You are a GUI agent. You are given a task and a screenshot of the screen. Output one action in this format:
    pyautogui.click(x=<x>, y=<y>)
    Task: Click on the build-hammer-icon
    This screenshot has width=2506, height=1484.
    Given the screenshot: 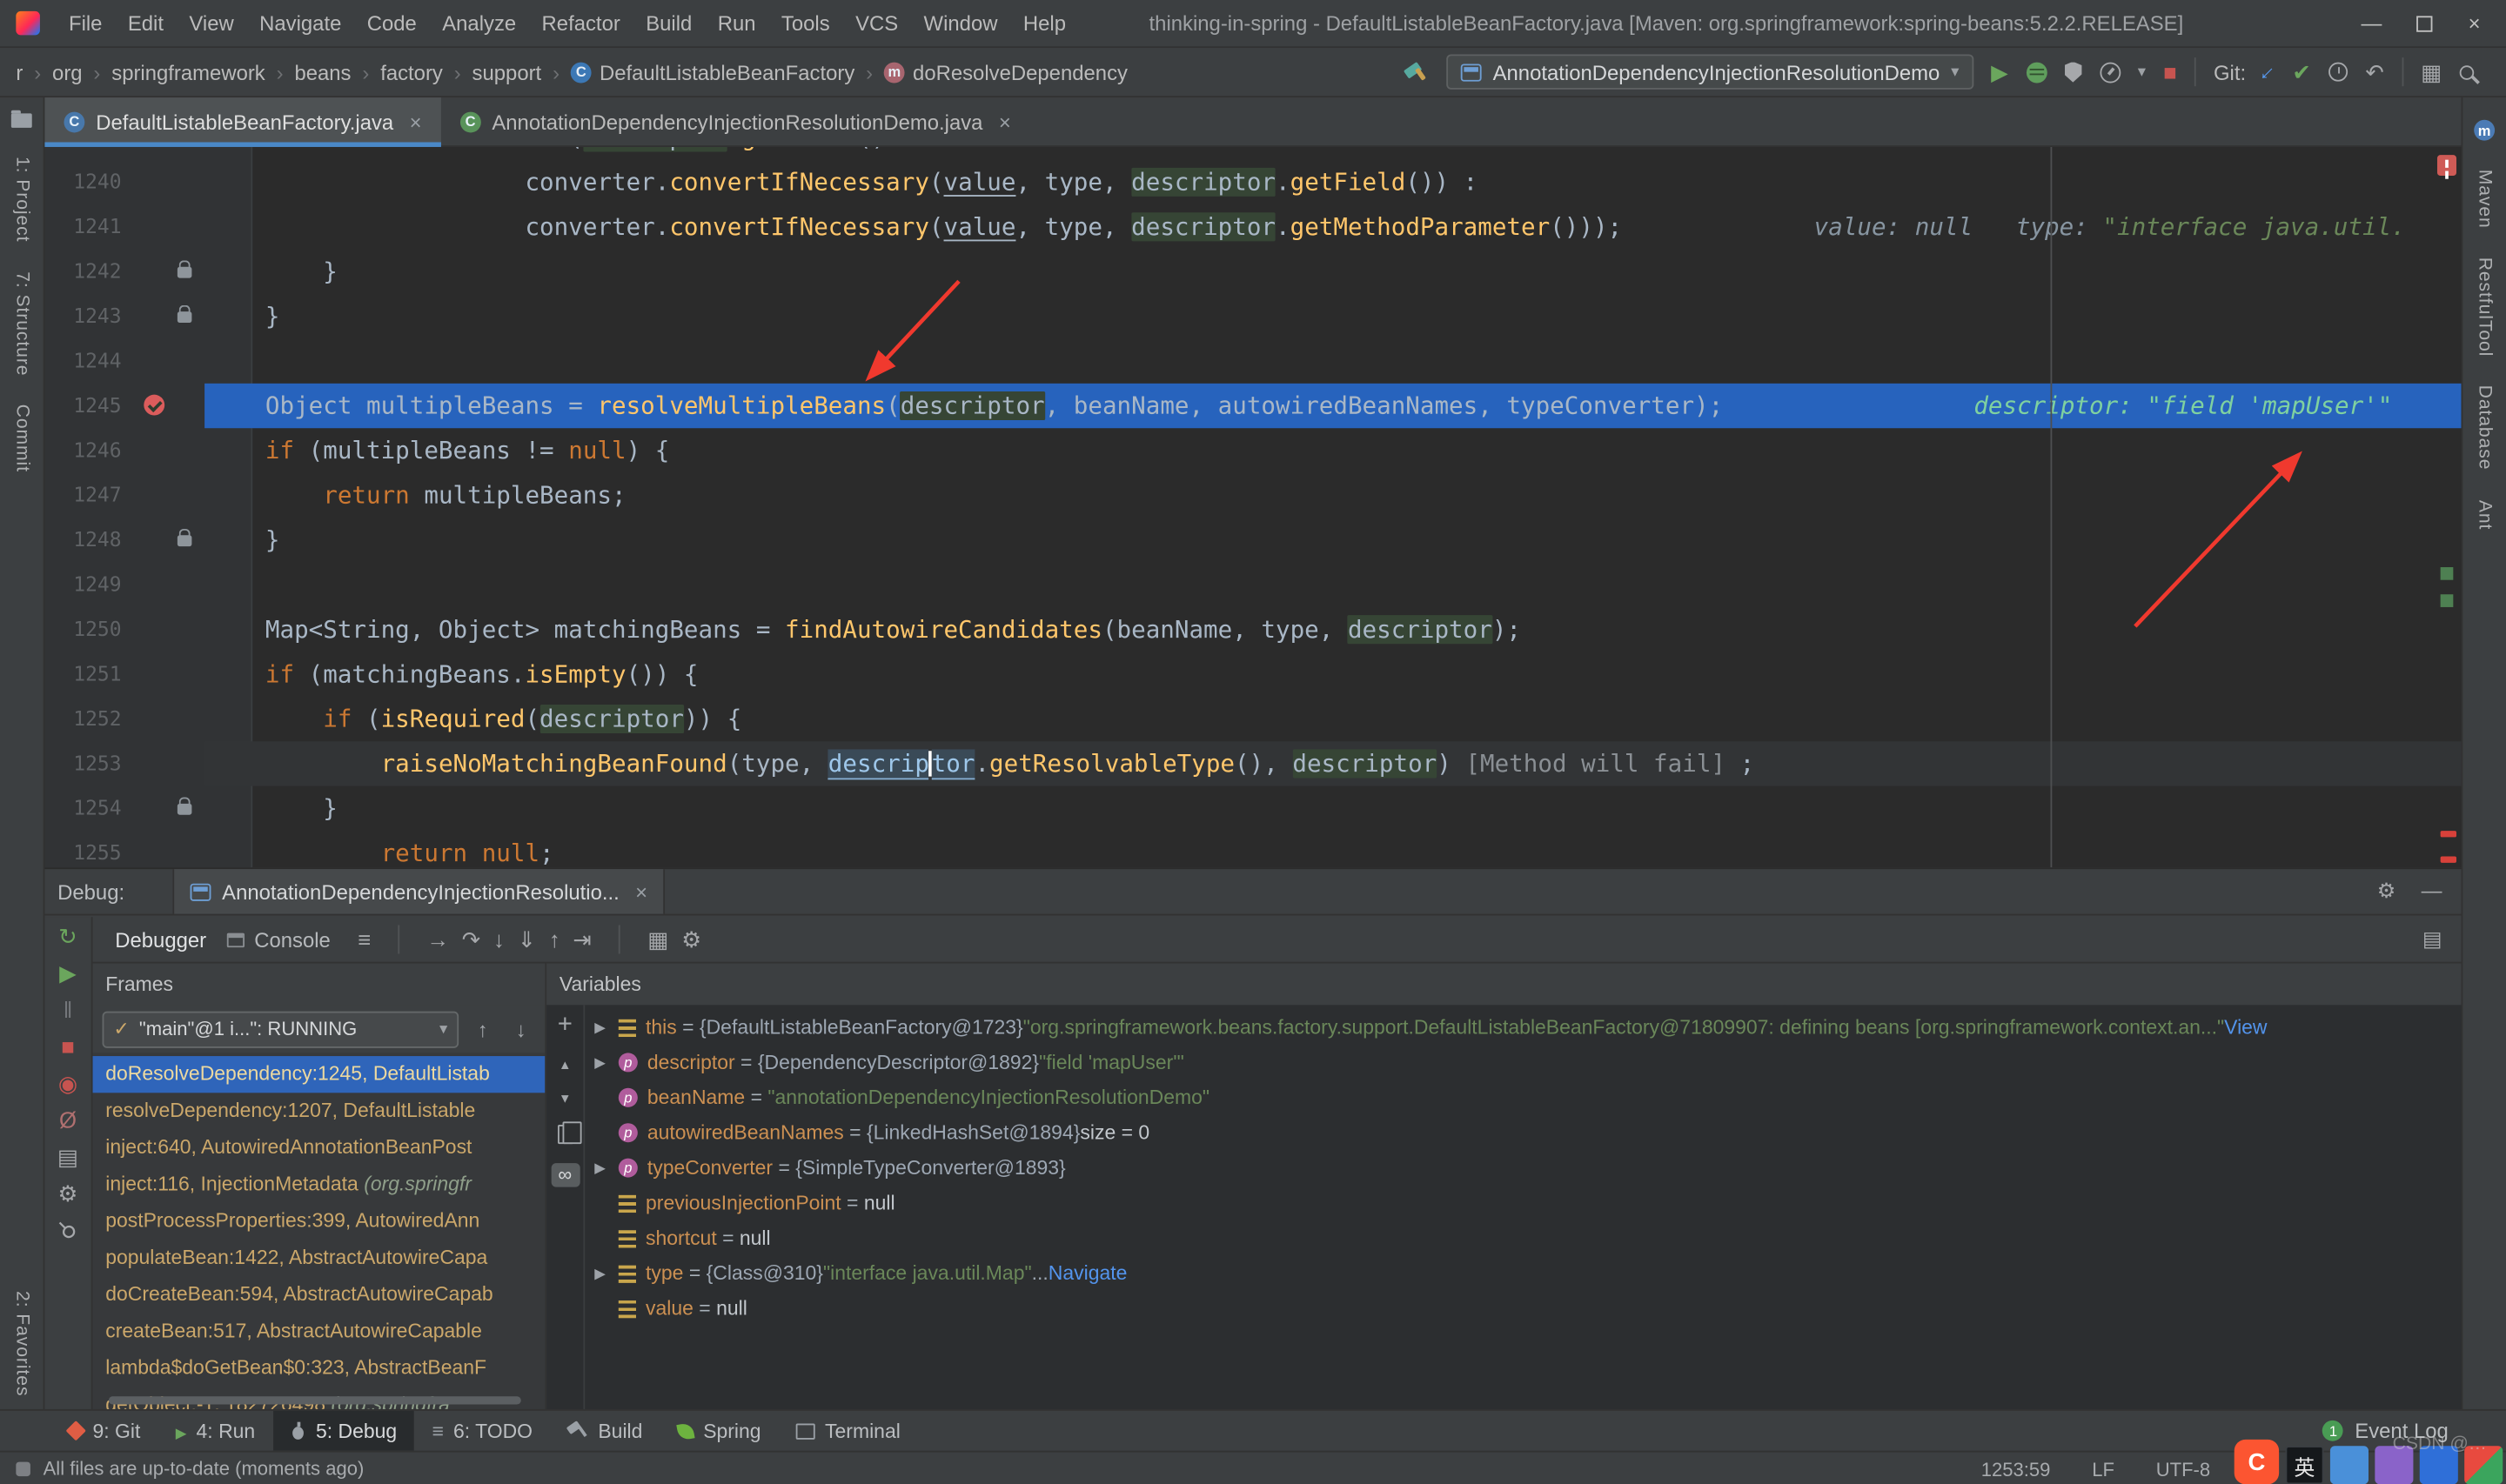 What is the action you would take?
    pyautogui.click(x=1416, y=72)
    